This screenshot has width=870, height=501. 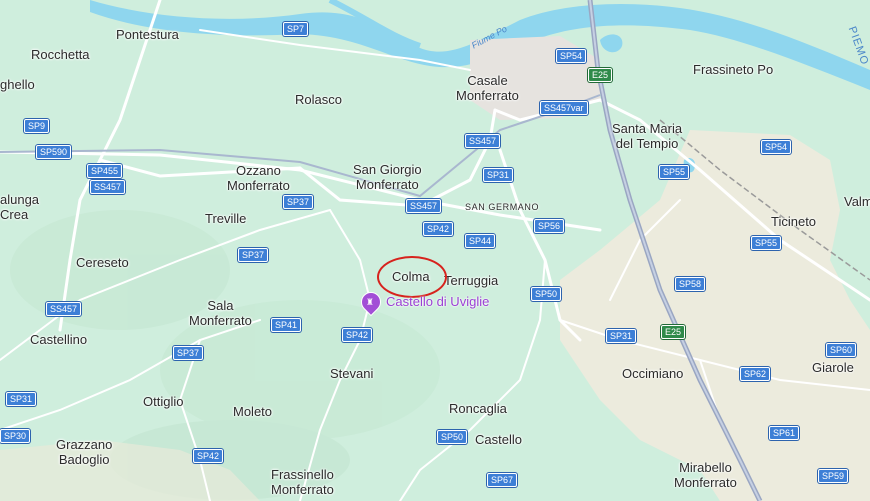 I want to click on place-label: Castello, so click(x=498, y=439).